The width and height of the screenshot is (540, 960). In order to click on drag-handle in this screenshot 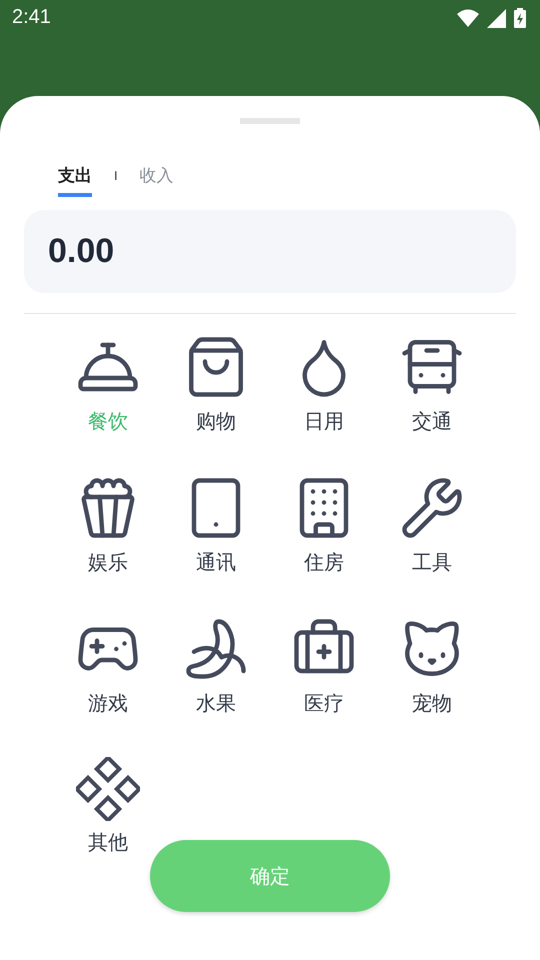, I will do `click(270, 121)`.